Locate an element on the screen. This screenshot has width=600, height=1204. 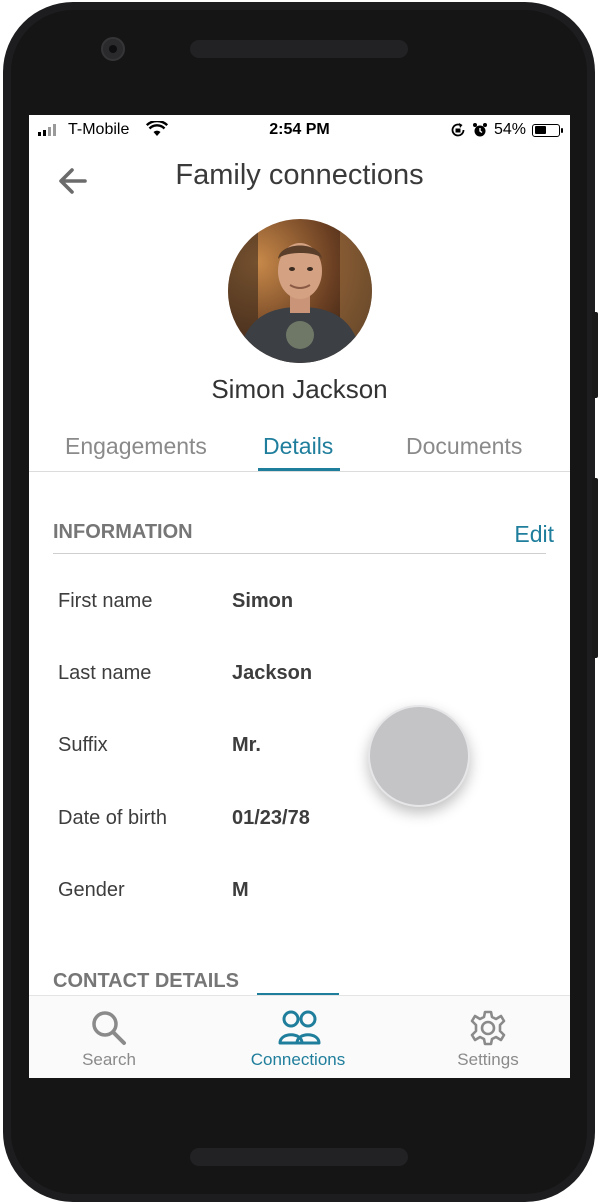
nav-connections: Connections is located at coordinates (298, 1037).